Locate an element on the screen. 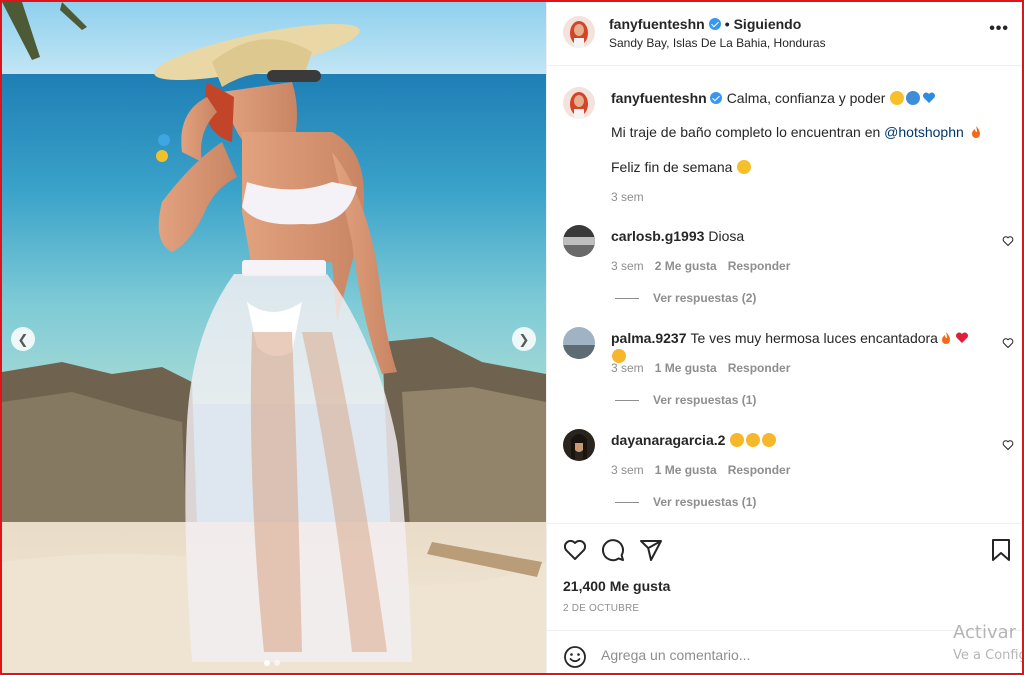 Image resolution: width=1024 pixels, height=675 pixels. comment-username: carlosb.g1993 is located at coordinates (657, 236).